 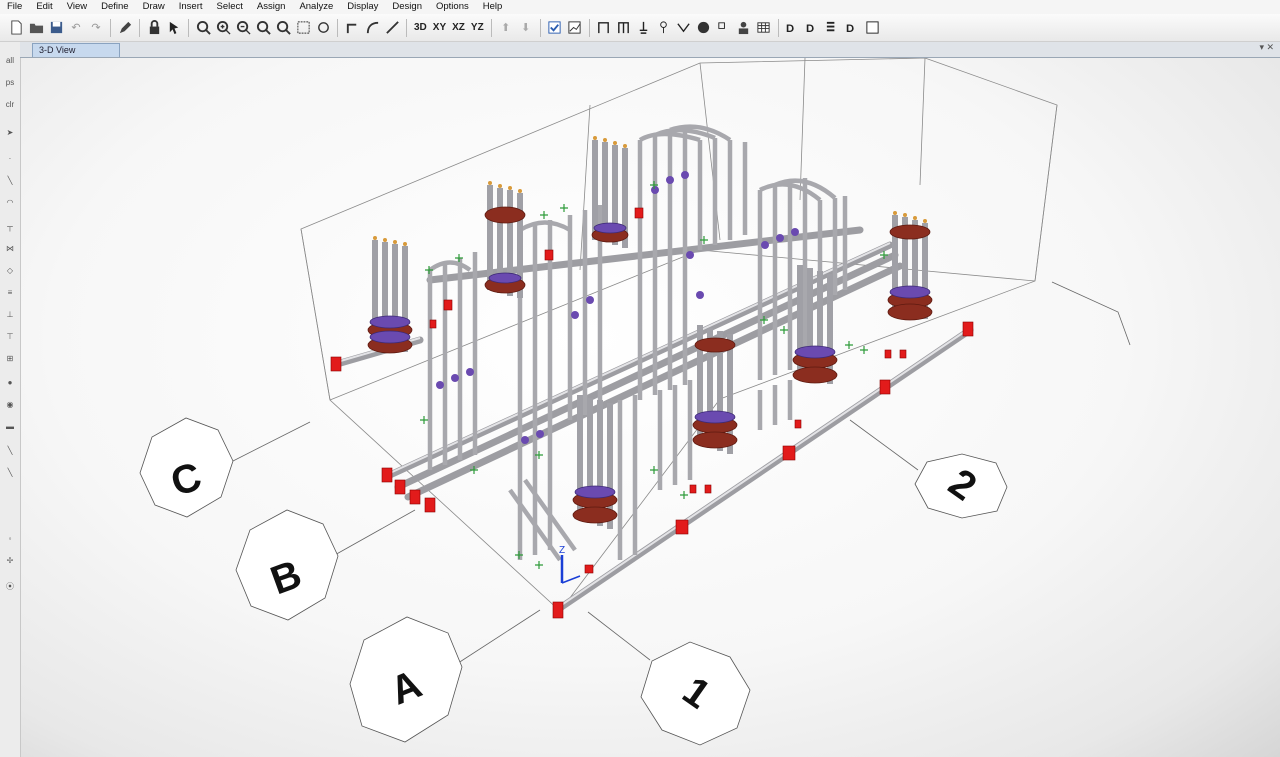 I want to click on draw-multi-icon, so click(x=392, y=27).